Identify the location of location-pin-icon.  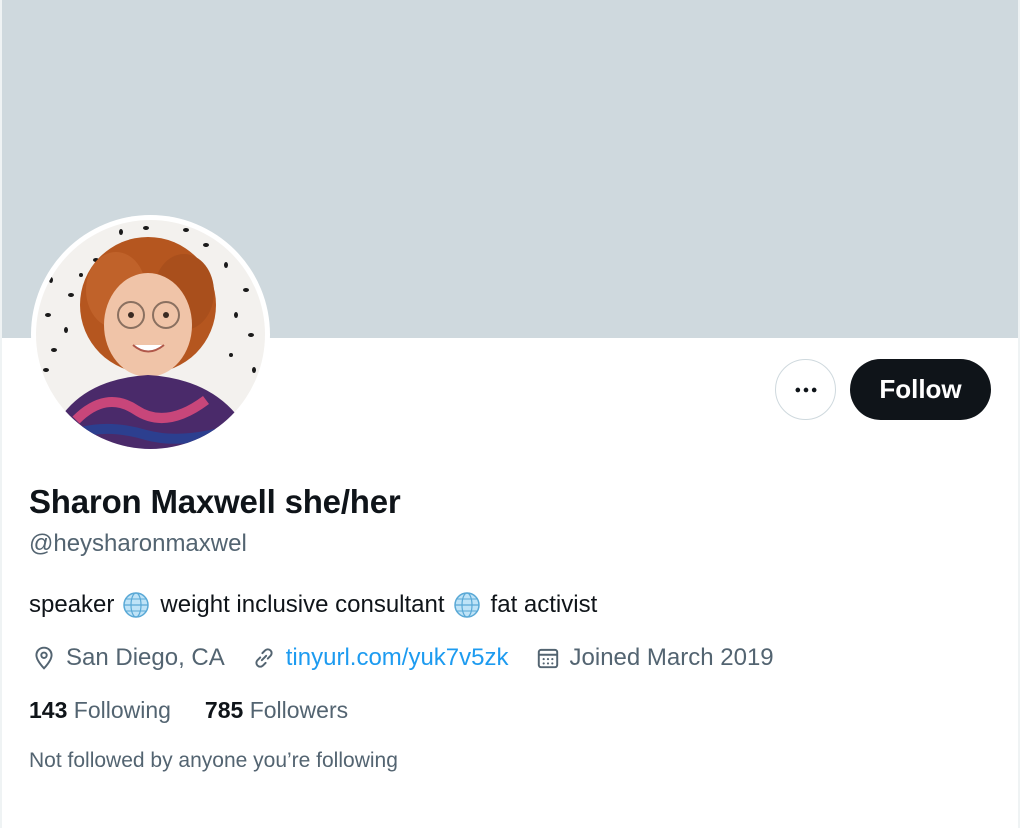
(44, 658).